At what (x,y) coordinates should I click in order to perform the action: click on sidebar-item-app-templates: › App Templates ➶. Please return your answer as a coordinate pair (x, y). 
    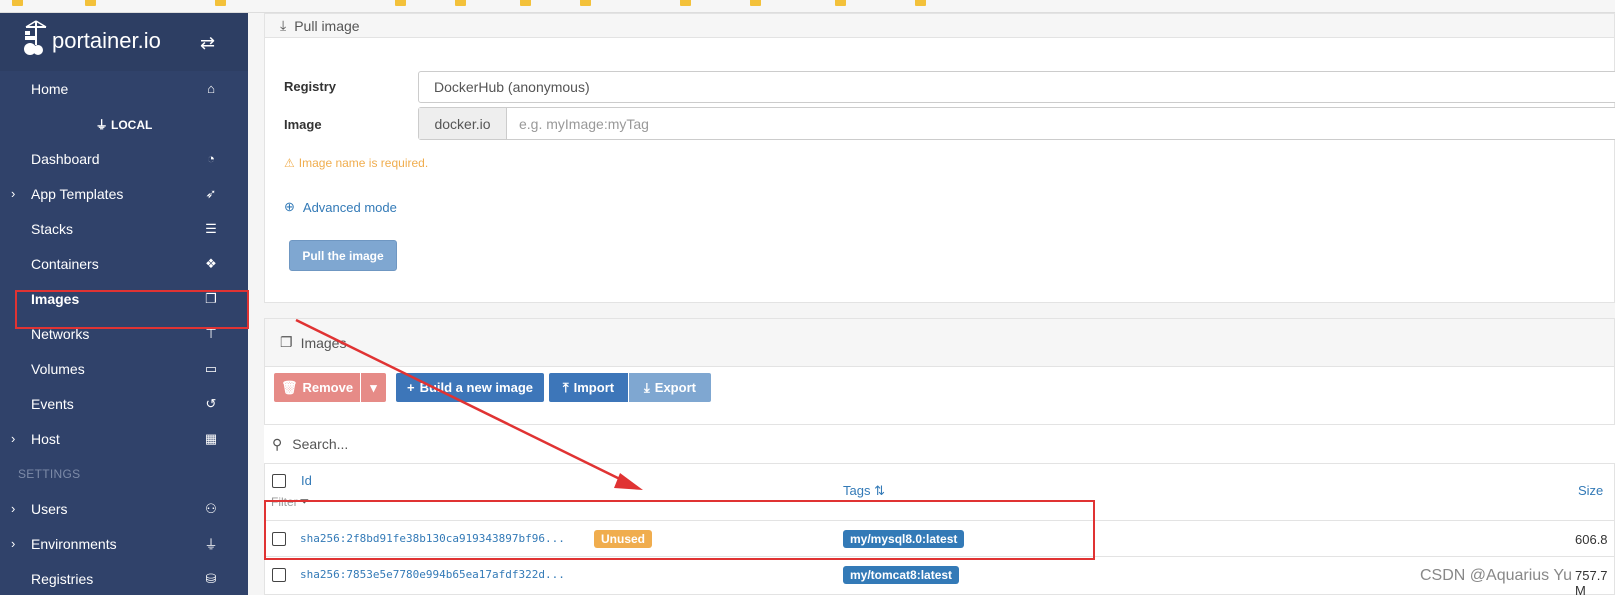
    Looking at the image, I should click on (124, 193).